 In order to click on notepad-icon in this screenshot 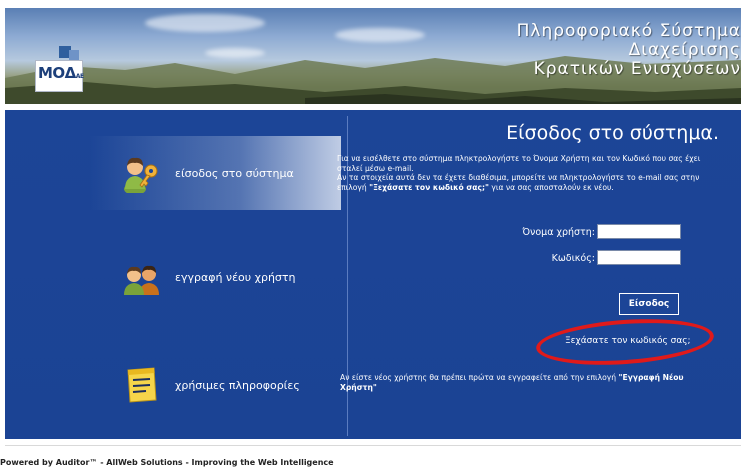, I will do `click(142, 385)`.